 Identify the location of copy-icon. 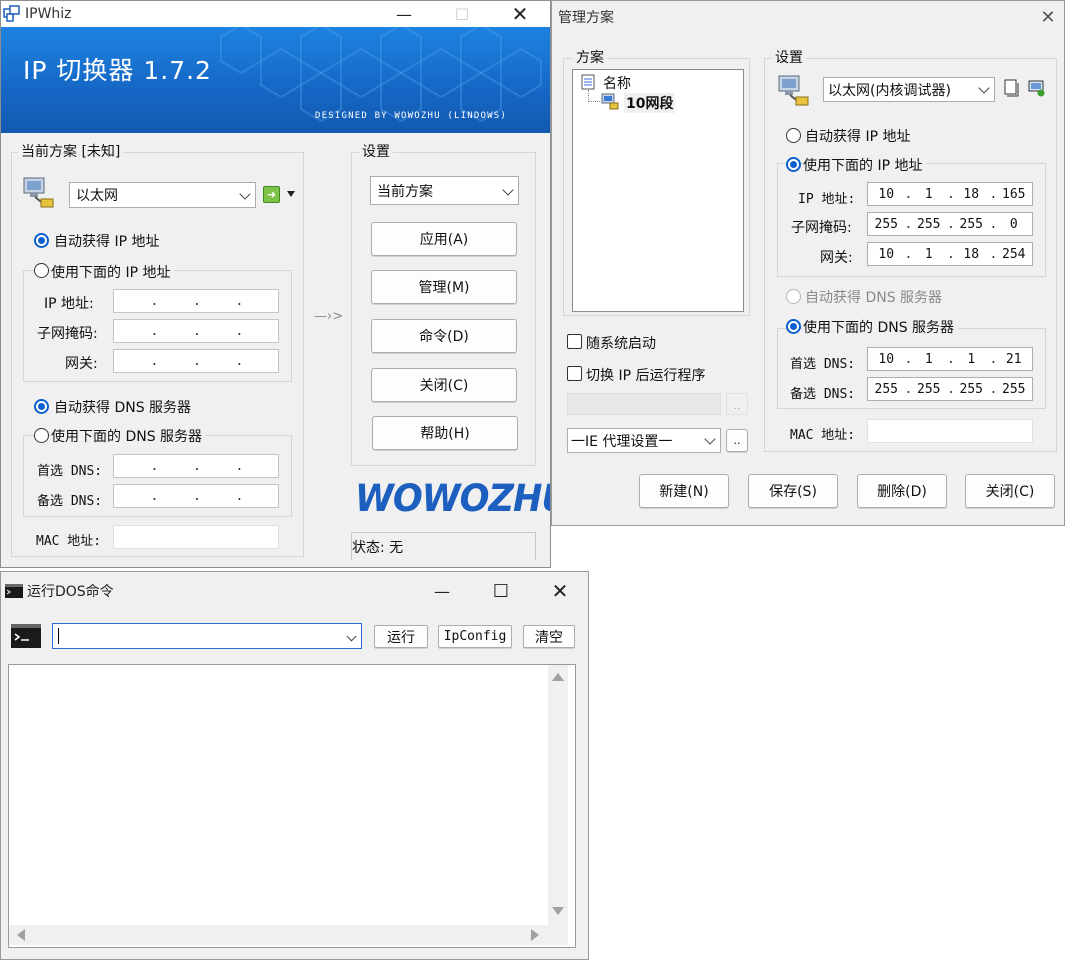
(1011, 88).